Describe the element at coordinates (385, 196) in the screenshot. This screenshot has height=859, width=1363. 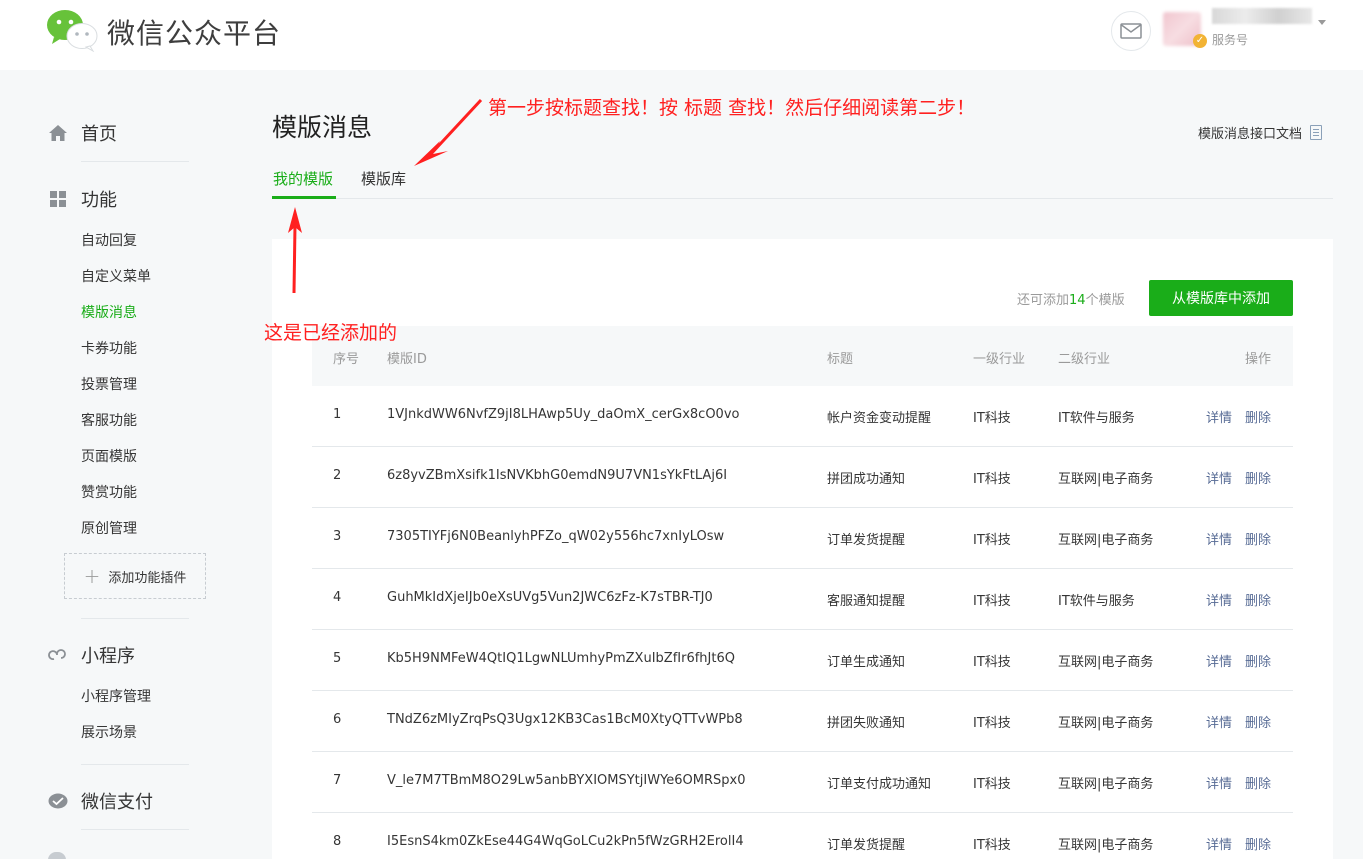
I see `annotation-arrows` at that location.